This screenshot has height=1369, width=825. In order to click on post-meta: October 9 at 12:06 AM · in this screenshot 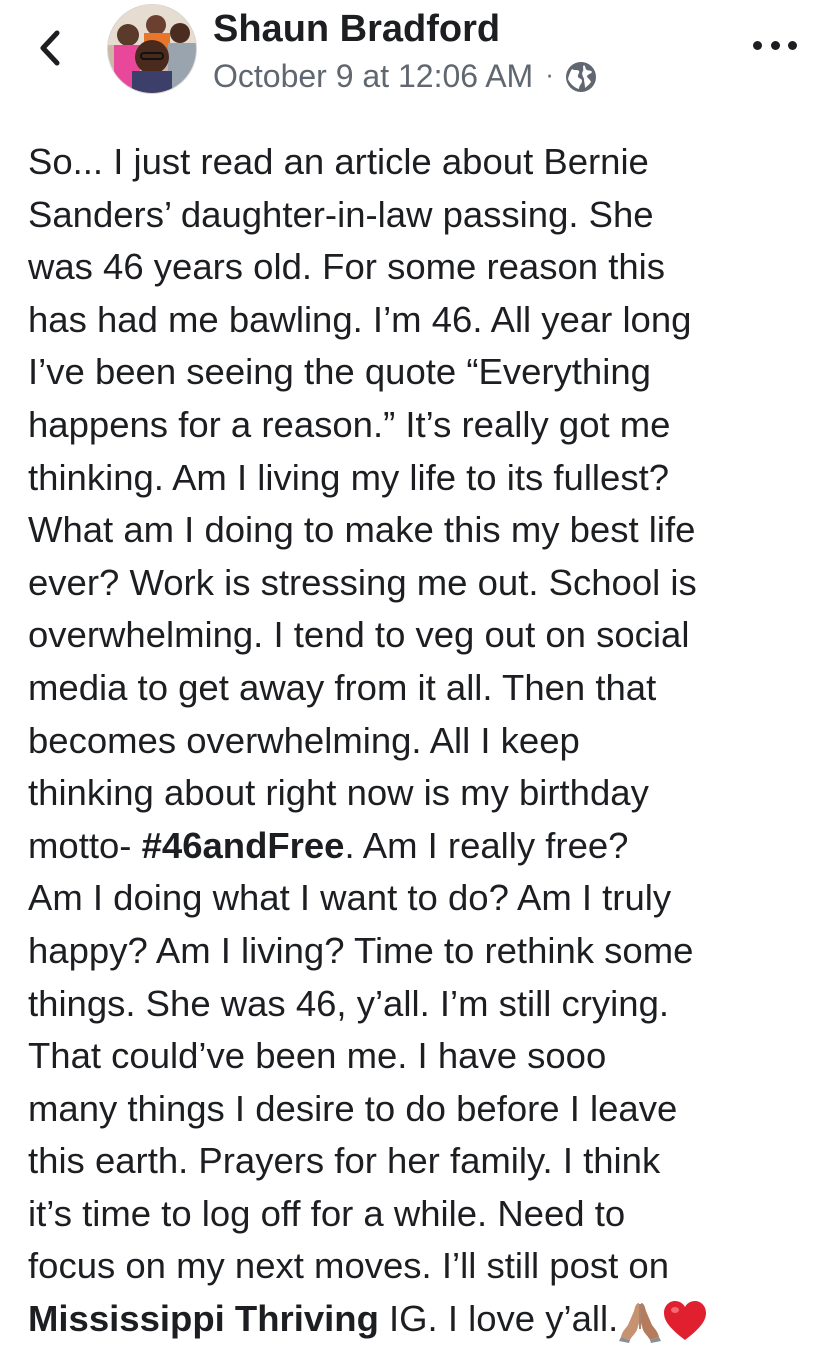, I will do `click(405, 76)`.